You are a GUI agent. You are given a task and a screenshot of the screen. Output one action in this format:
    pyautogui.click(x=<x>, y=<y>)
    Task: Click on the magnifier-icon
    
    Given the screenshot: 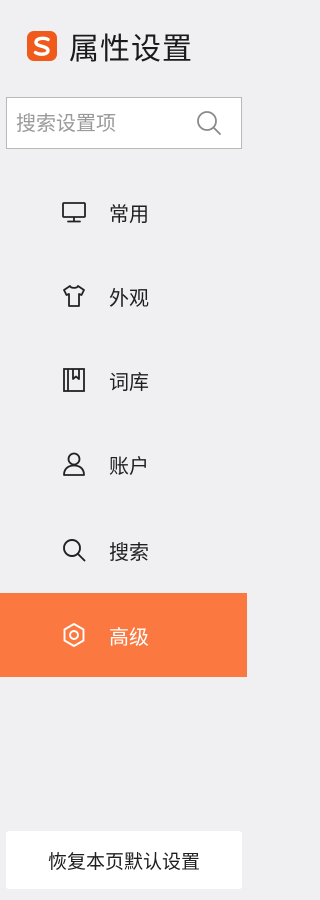 What is the action you would take?
    pyautogui.click(x=209, y=123)
    